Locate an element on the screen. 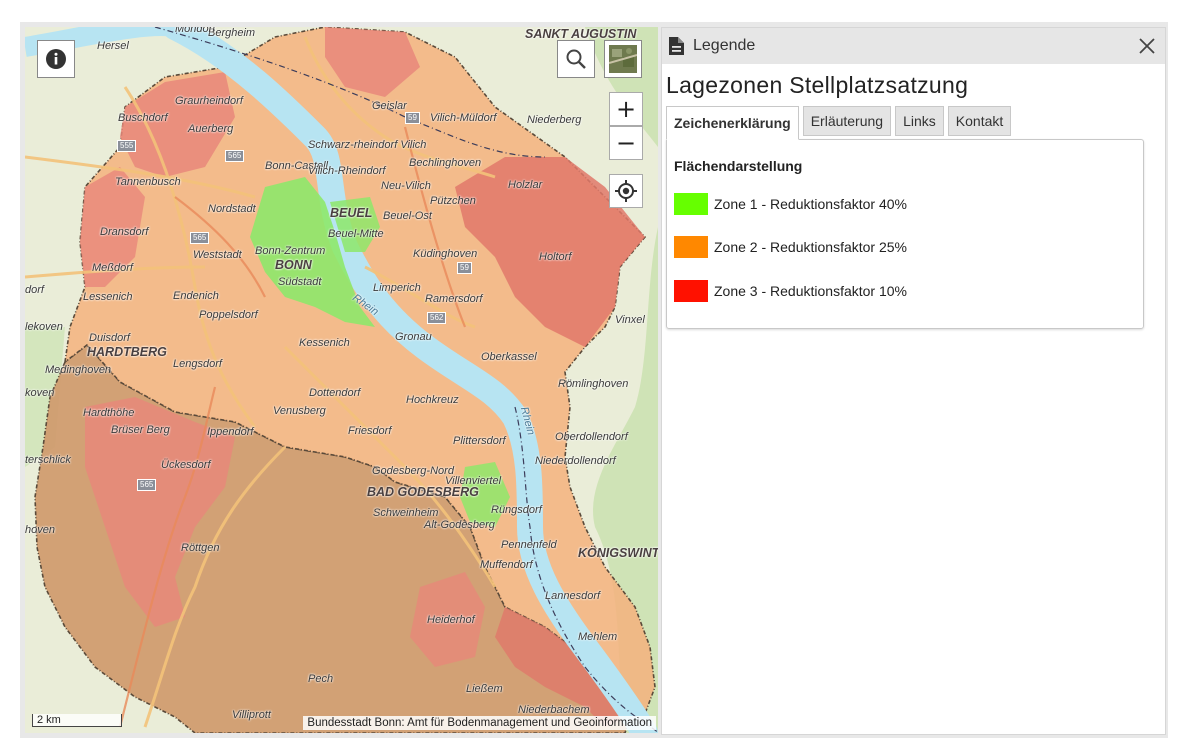 Image resolution: width=1182 pixels, height=747 pixels. place-label: Schweinheim is located at coordinates (406, 513).